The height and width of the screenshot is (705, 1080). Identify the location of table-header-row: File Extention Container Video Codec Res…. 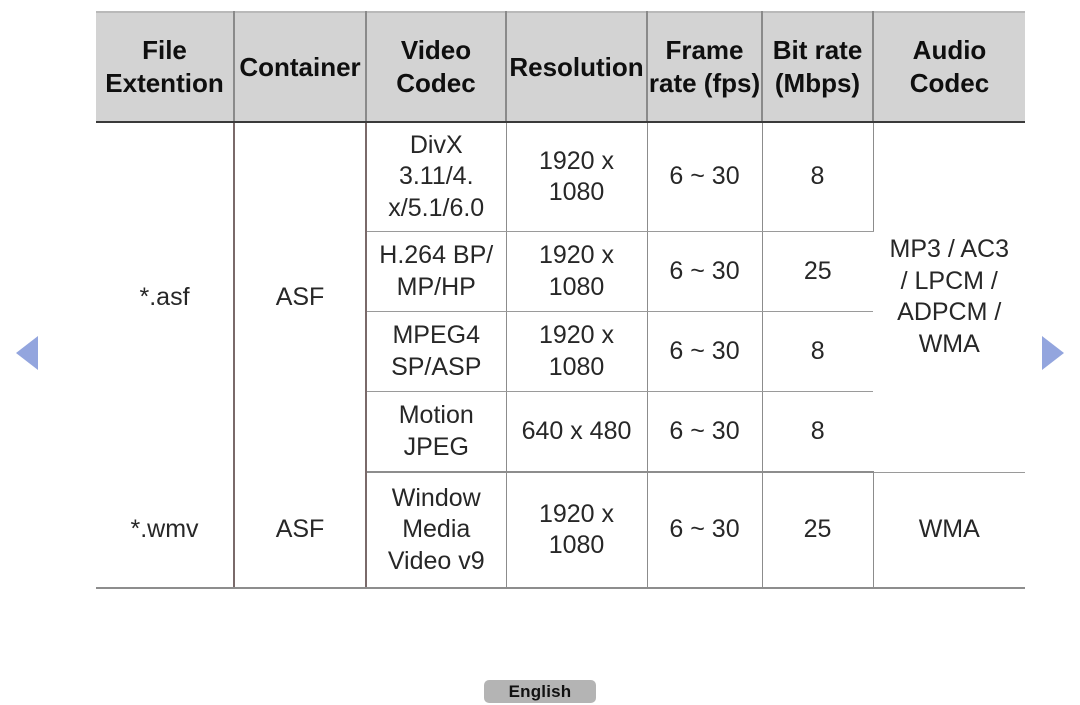
(560, 67).